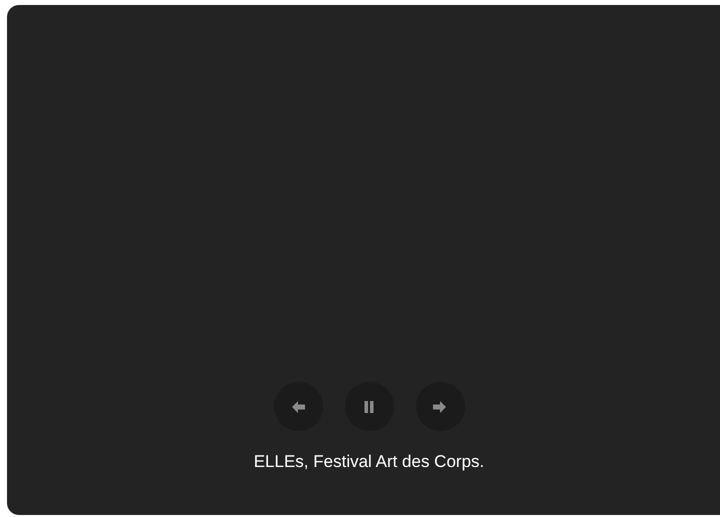 The image size is (720, 517). I want to click on pause-icon, so click(369, 407).